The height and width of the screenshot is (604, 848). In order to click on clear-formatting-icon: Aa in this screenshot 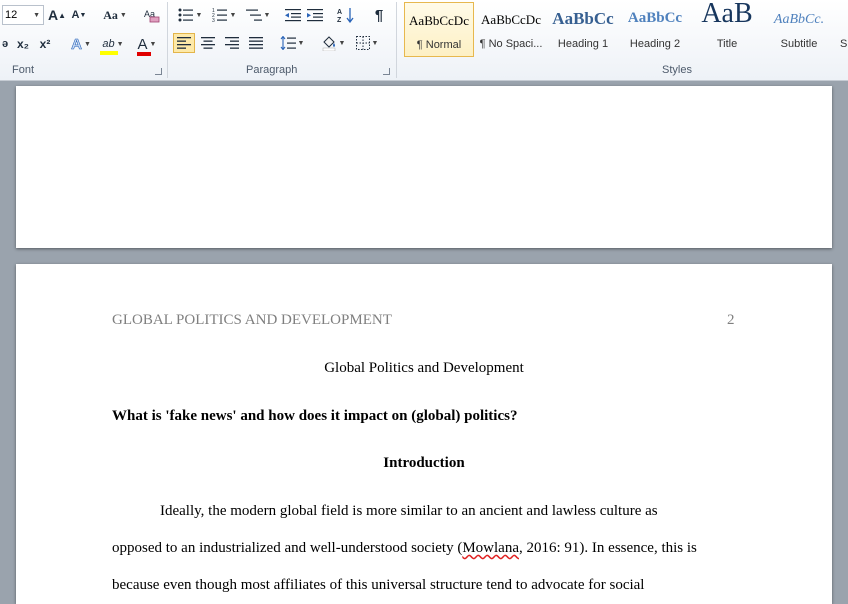, I will do `click(152, 16)`.